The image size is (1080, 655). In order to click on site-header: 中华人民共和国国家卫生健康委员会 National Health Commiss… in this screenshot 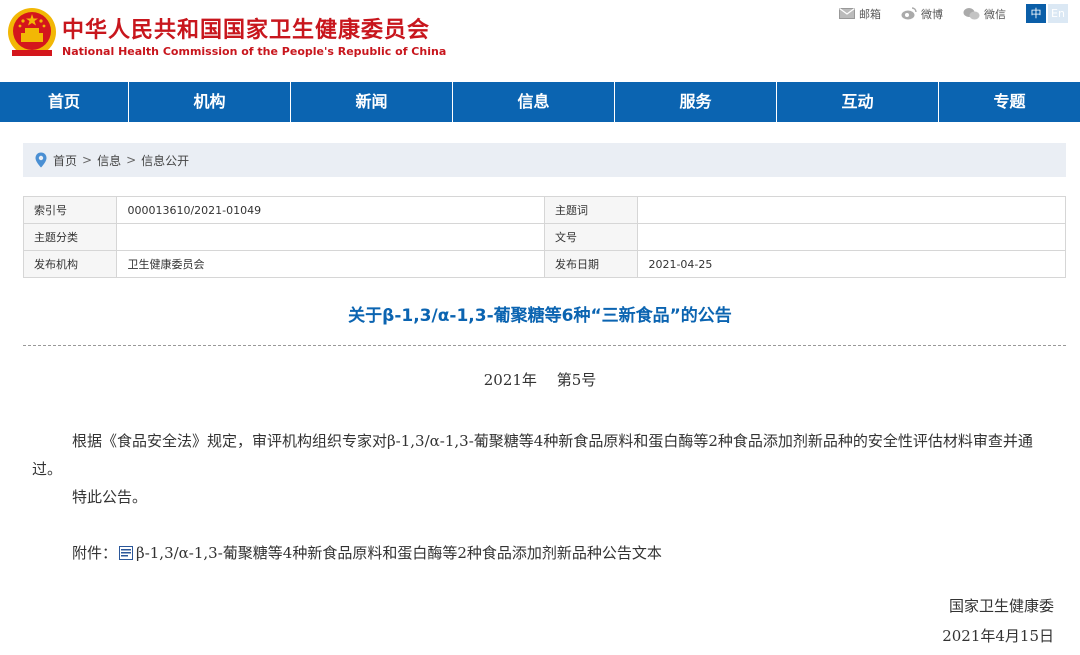, I will do `click(540, 41)`.